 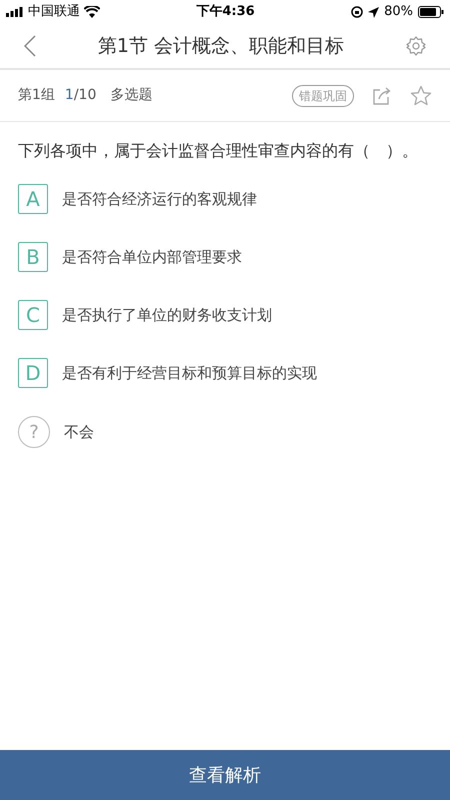 What do you see at coordinates (382, 96) in the screenshot?
I see `share-icon` at bounding box center [382, 96].